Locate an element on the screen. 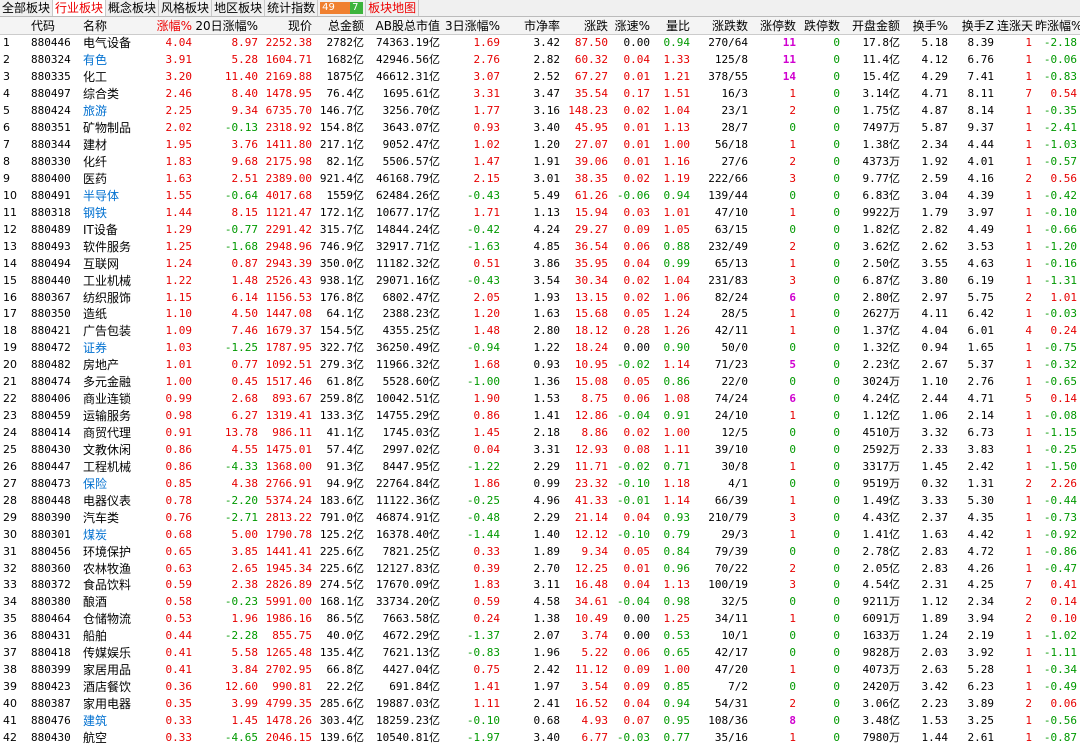 This screenshot has height=749, width=1080. tab-1: 行业板块 is located at coordinates (80, 8).